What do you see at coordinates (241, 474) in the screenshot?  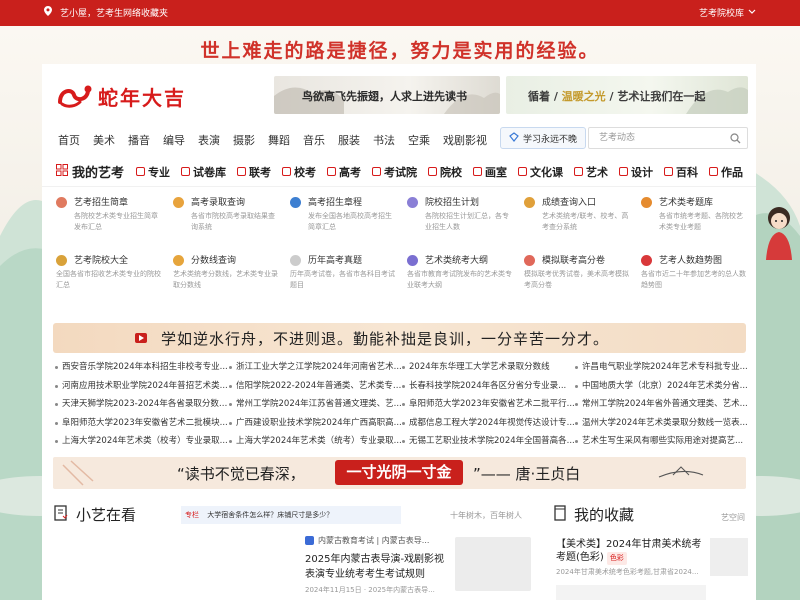 I see `poem-line: “读书不觉已春深，` at bounding box center [241, 474].